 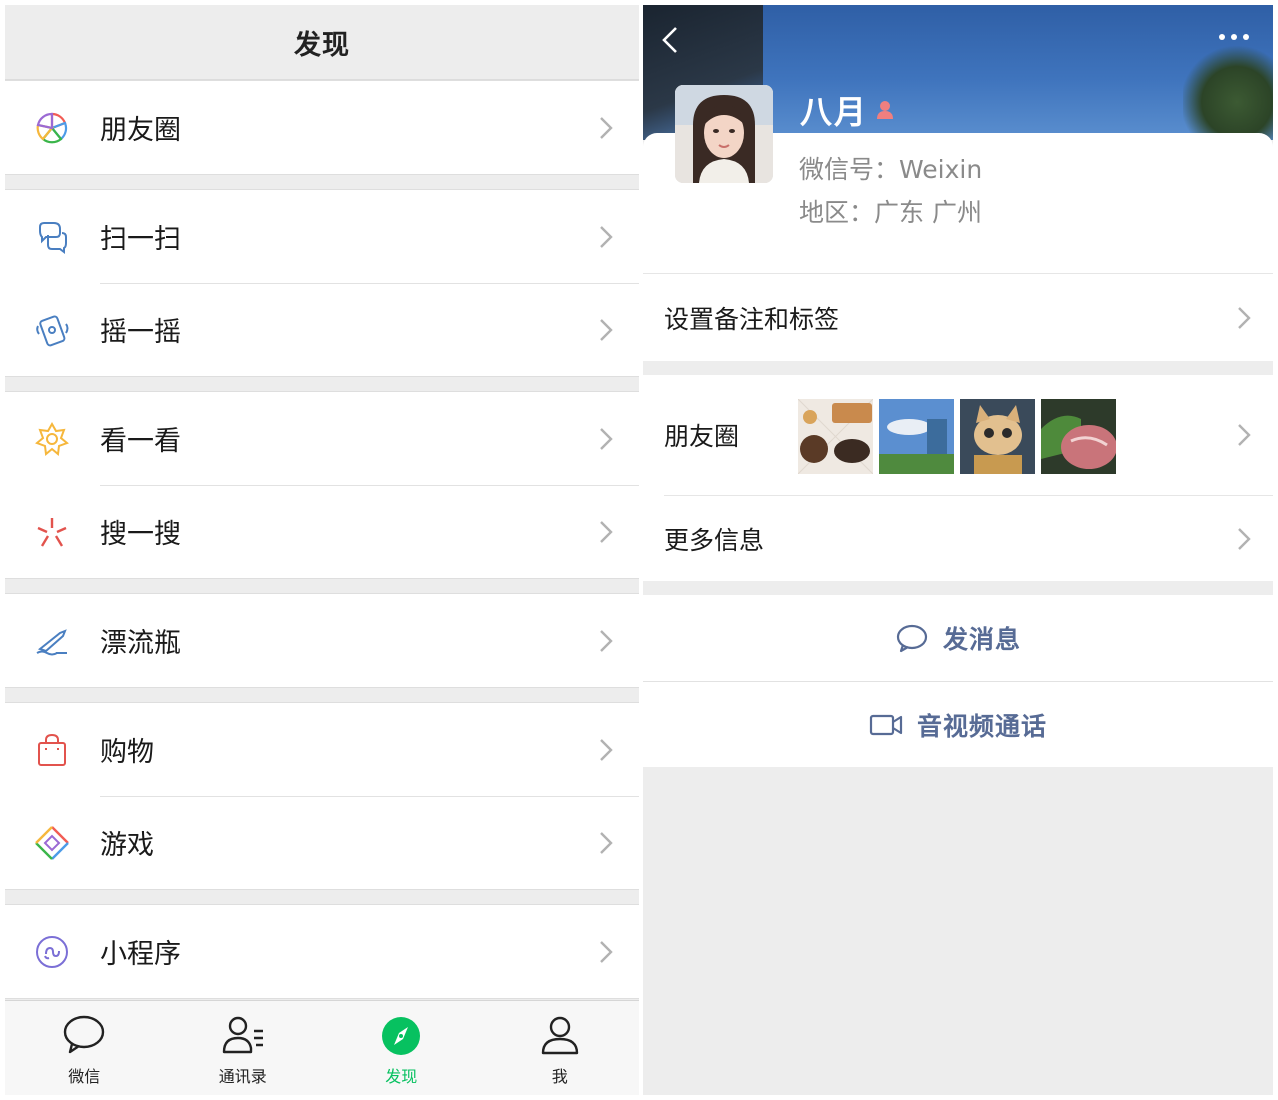 I want to click on menu-item-label: 看一看, so click(x=140, y=441).